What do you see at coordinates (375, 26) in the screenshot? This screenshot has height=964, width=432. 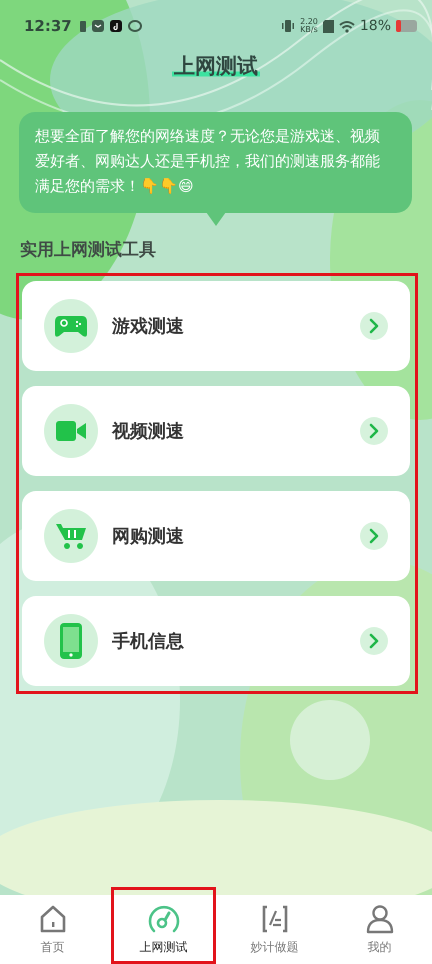 I see `battery-level: 18%` at bounding box center [375, 26].